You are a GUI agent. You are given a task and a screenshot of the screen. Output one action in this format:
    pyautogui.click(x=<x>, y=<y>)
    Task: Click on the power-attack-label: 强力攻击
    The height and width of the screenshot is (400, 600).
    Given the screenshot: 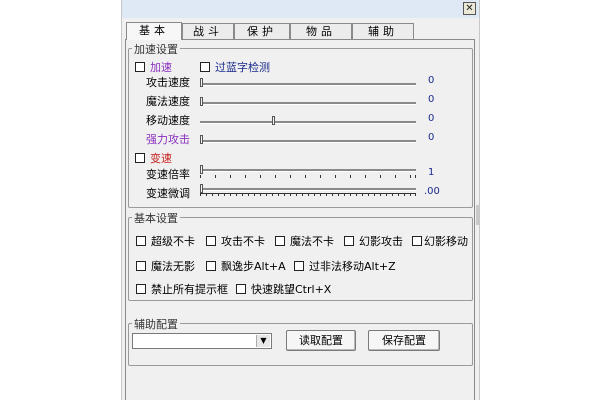 What is the action you would take?
    pyautogui.click(x=168, y=139)
    